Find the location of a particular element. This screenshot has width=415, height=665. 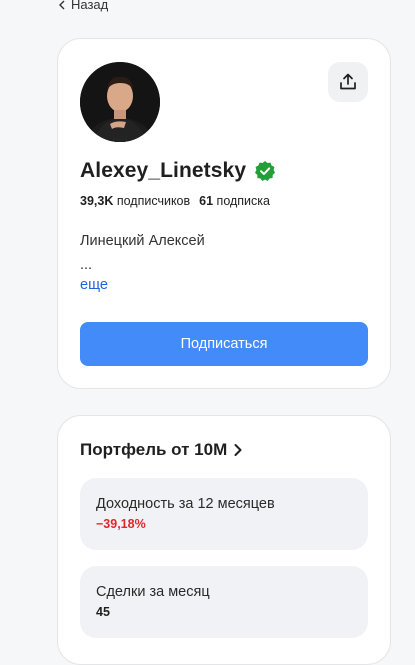

portfolio-title-link: Портфель от 10М is located at coordinates (161, 450).